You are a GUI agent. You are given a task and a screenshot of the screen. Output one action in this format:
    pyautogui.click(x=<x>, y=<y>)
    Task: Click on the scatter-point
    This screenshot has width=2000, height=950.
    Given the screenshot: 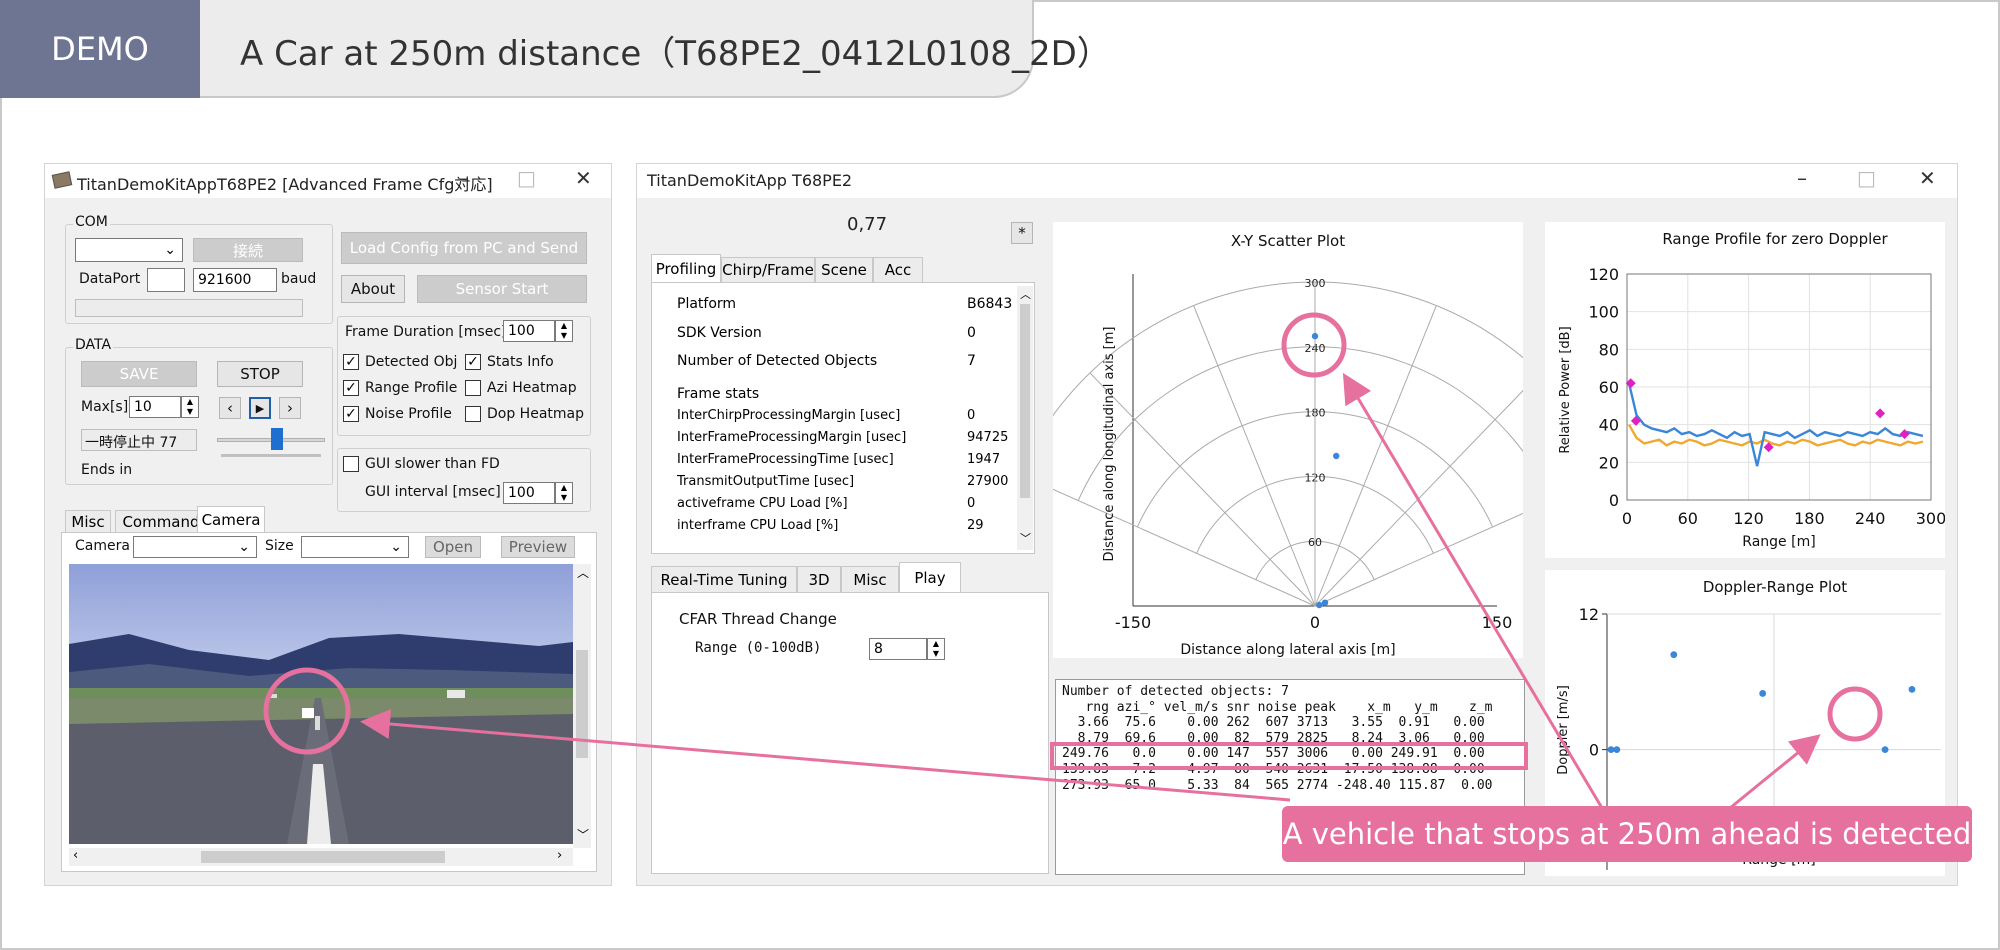 What is the action you would take?
    pyautogui.click(x=1336, y=456)
    